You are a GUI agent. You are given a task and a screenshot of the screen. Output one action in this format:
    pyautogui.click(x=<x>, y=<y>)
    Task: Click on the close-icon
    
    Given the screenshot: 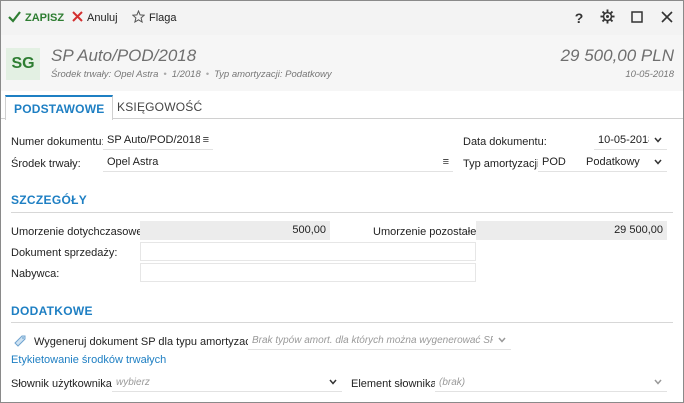 What is the action you would take?
    pyautogui.click(x=77, y=18)
    